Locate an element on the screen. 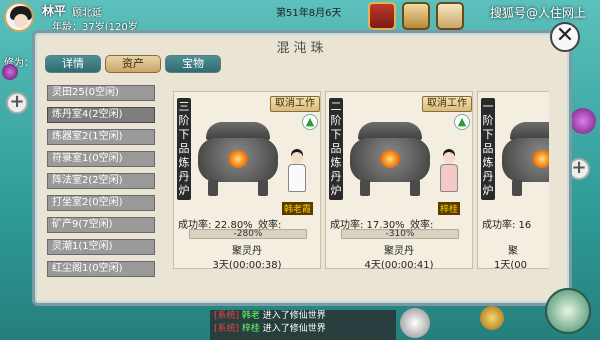 The width and height of the screenshot is (600, 340). furnace-title: 三阶下品炼丹炉 is located at coordinates (184, 149).